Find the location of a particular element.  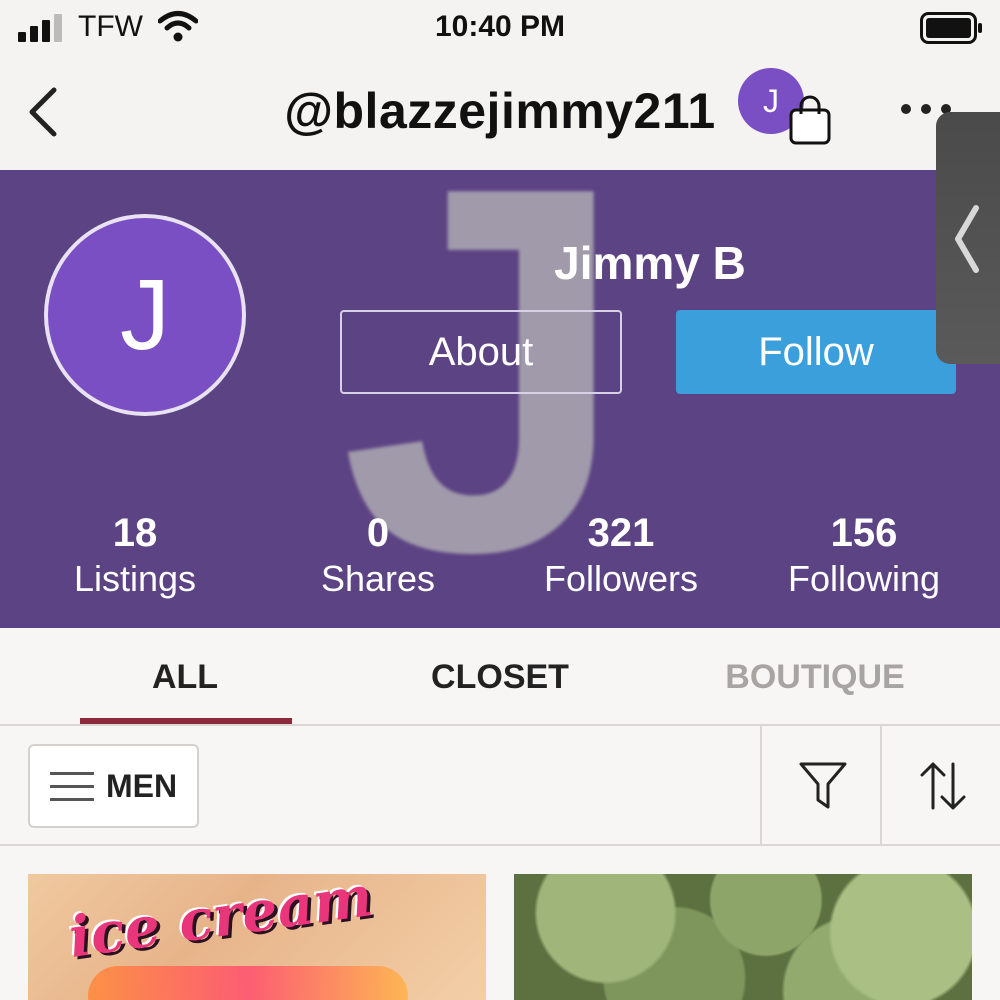

battery-icon is located at coordinates (951, 28).